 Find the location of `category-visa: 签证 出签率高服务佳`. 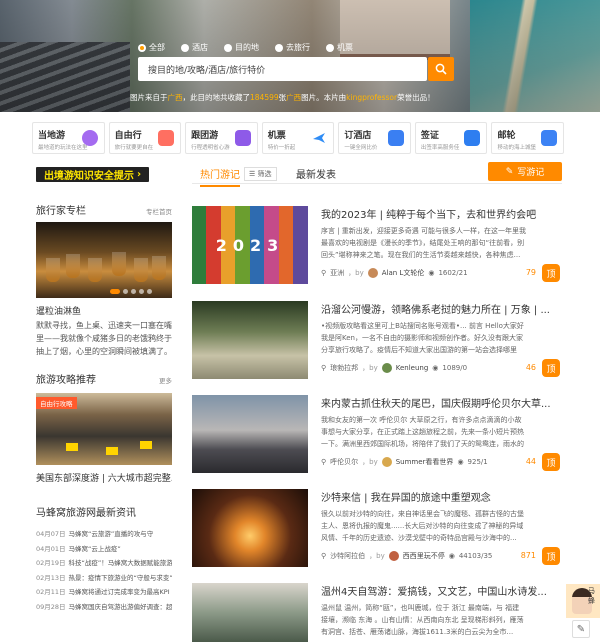

category-visa: 签证 出签率高服务佳 is located at coordinates (451, 138).